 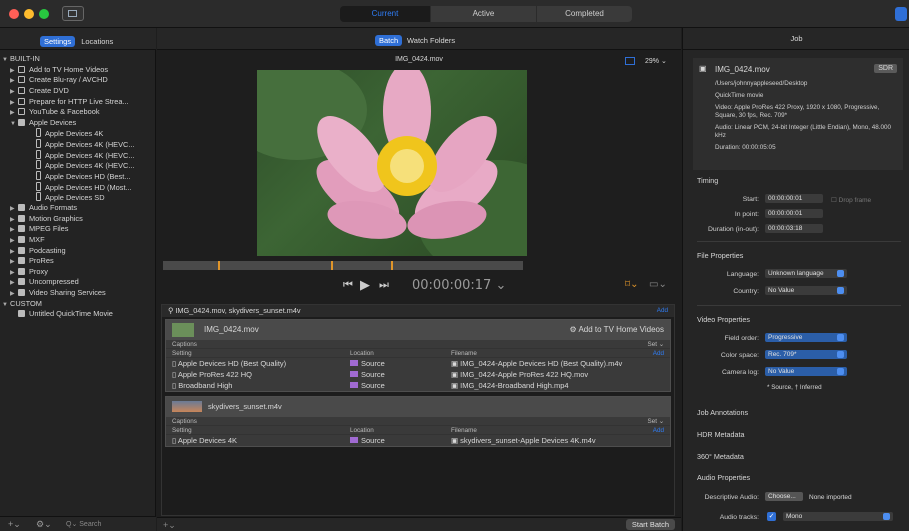 I want to click on sidebar-group: ▼ BUILT-IN, so click(x=78, y=59).